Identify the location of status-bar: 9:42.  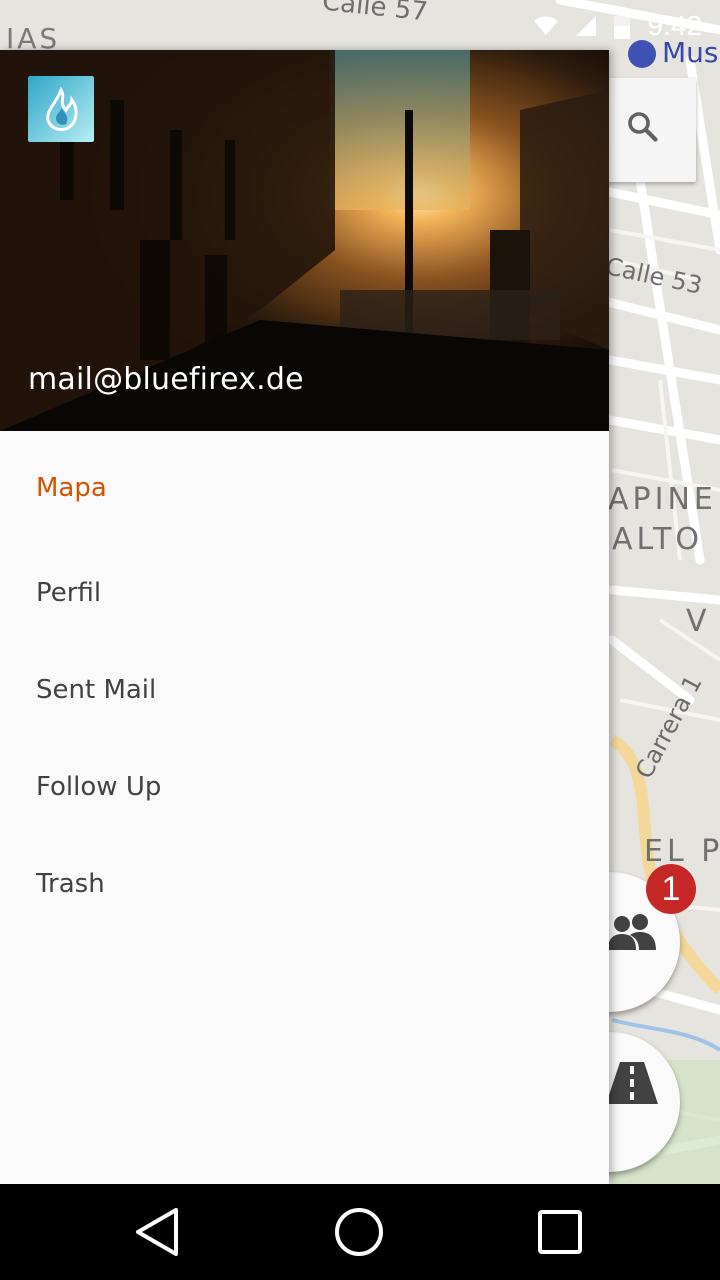
(360, 25).